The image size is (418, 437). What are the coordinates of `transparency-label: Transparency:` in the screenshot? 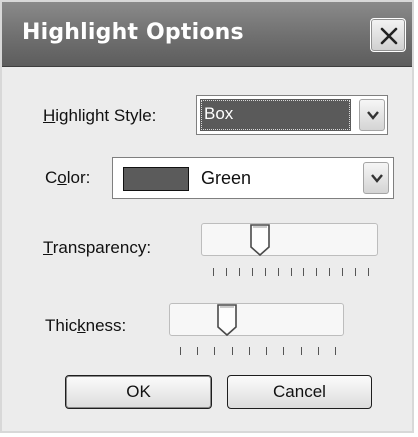 It's located at (97, 247).